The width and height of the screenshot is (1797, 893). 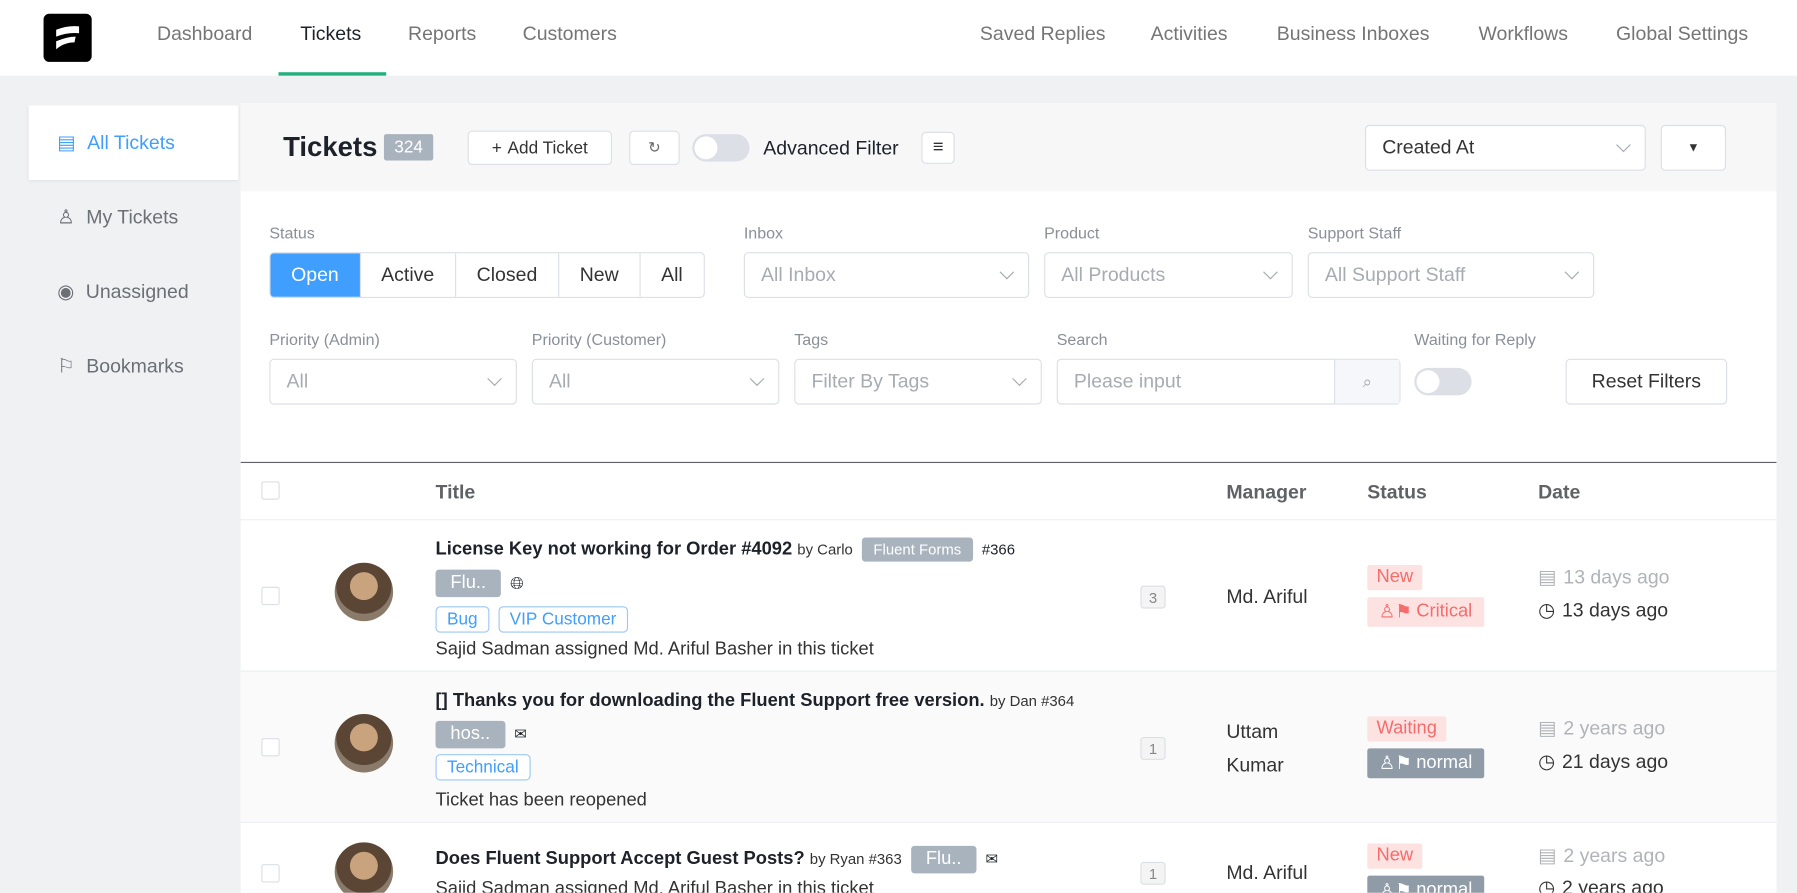 What do you see at coordinates (330, 34) in the screenshot?
I see `nav-tickets: Tickets` at bounding box center [330, 34].